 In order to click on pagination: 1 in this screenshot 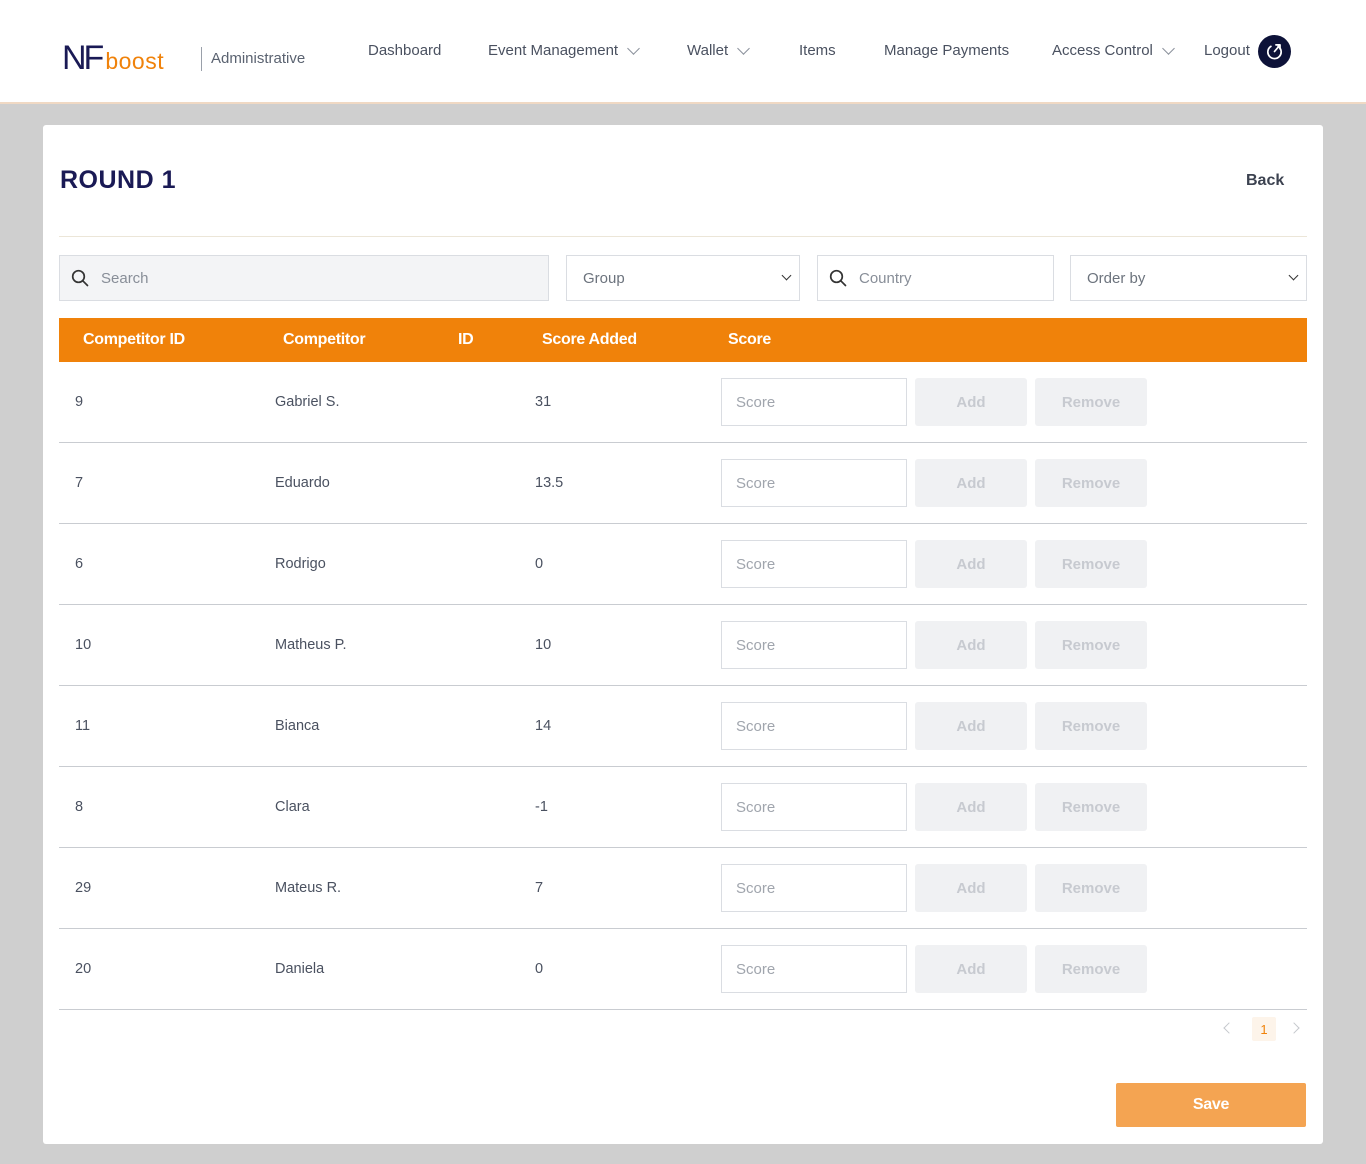, I will do `click(1264, 1029)`.